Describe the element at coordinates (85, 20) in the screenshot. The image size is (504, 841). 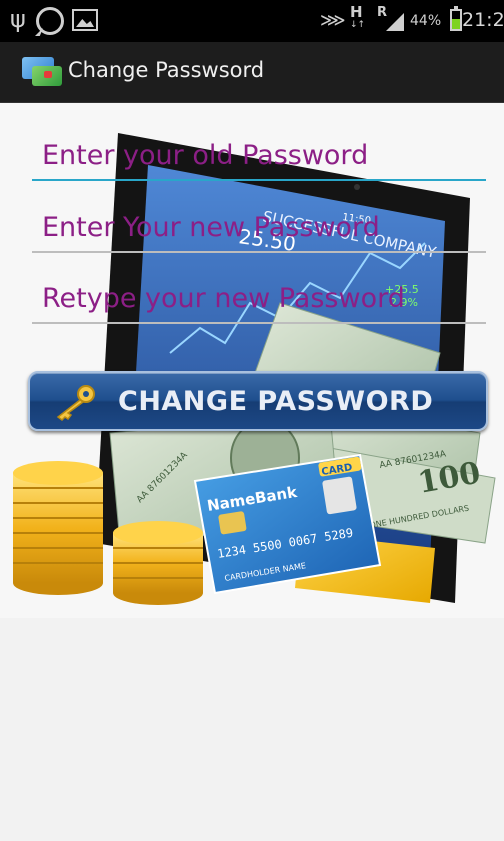
I see `gallery-icon` at that location.